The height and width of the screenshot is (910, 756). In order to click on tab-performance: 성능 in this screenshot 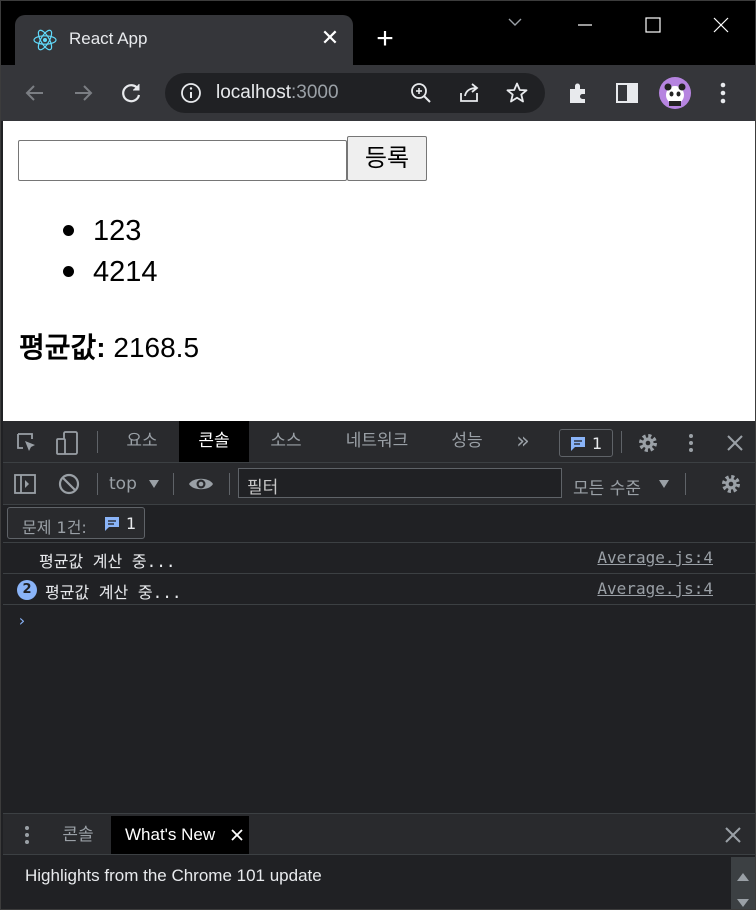, I will do `click(467, 441)`.